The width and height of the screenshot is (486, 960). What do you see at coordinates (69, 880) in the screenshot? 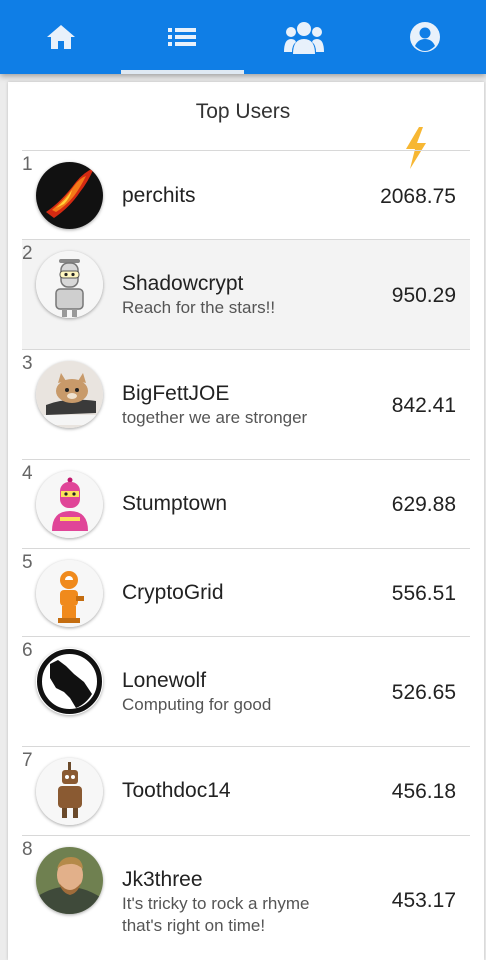
I see `photo-avatar` at bounding box center [69, 880].